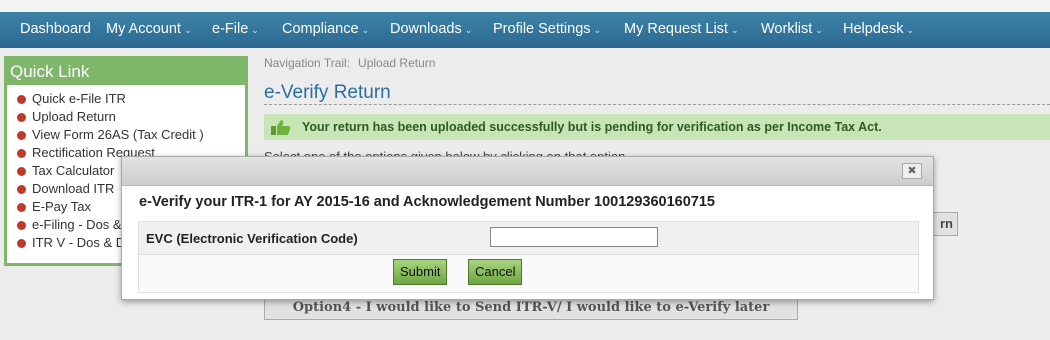  Describe the element at coordinates (73, 170) in the screenshot. I see `quick-link-label: Tax Calculator` at that location.